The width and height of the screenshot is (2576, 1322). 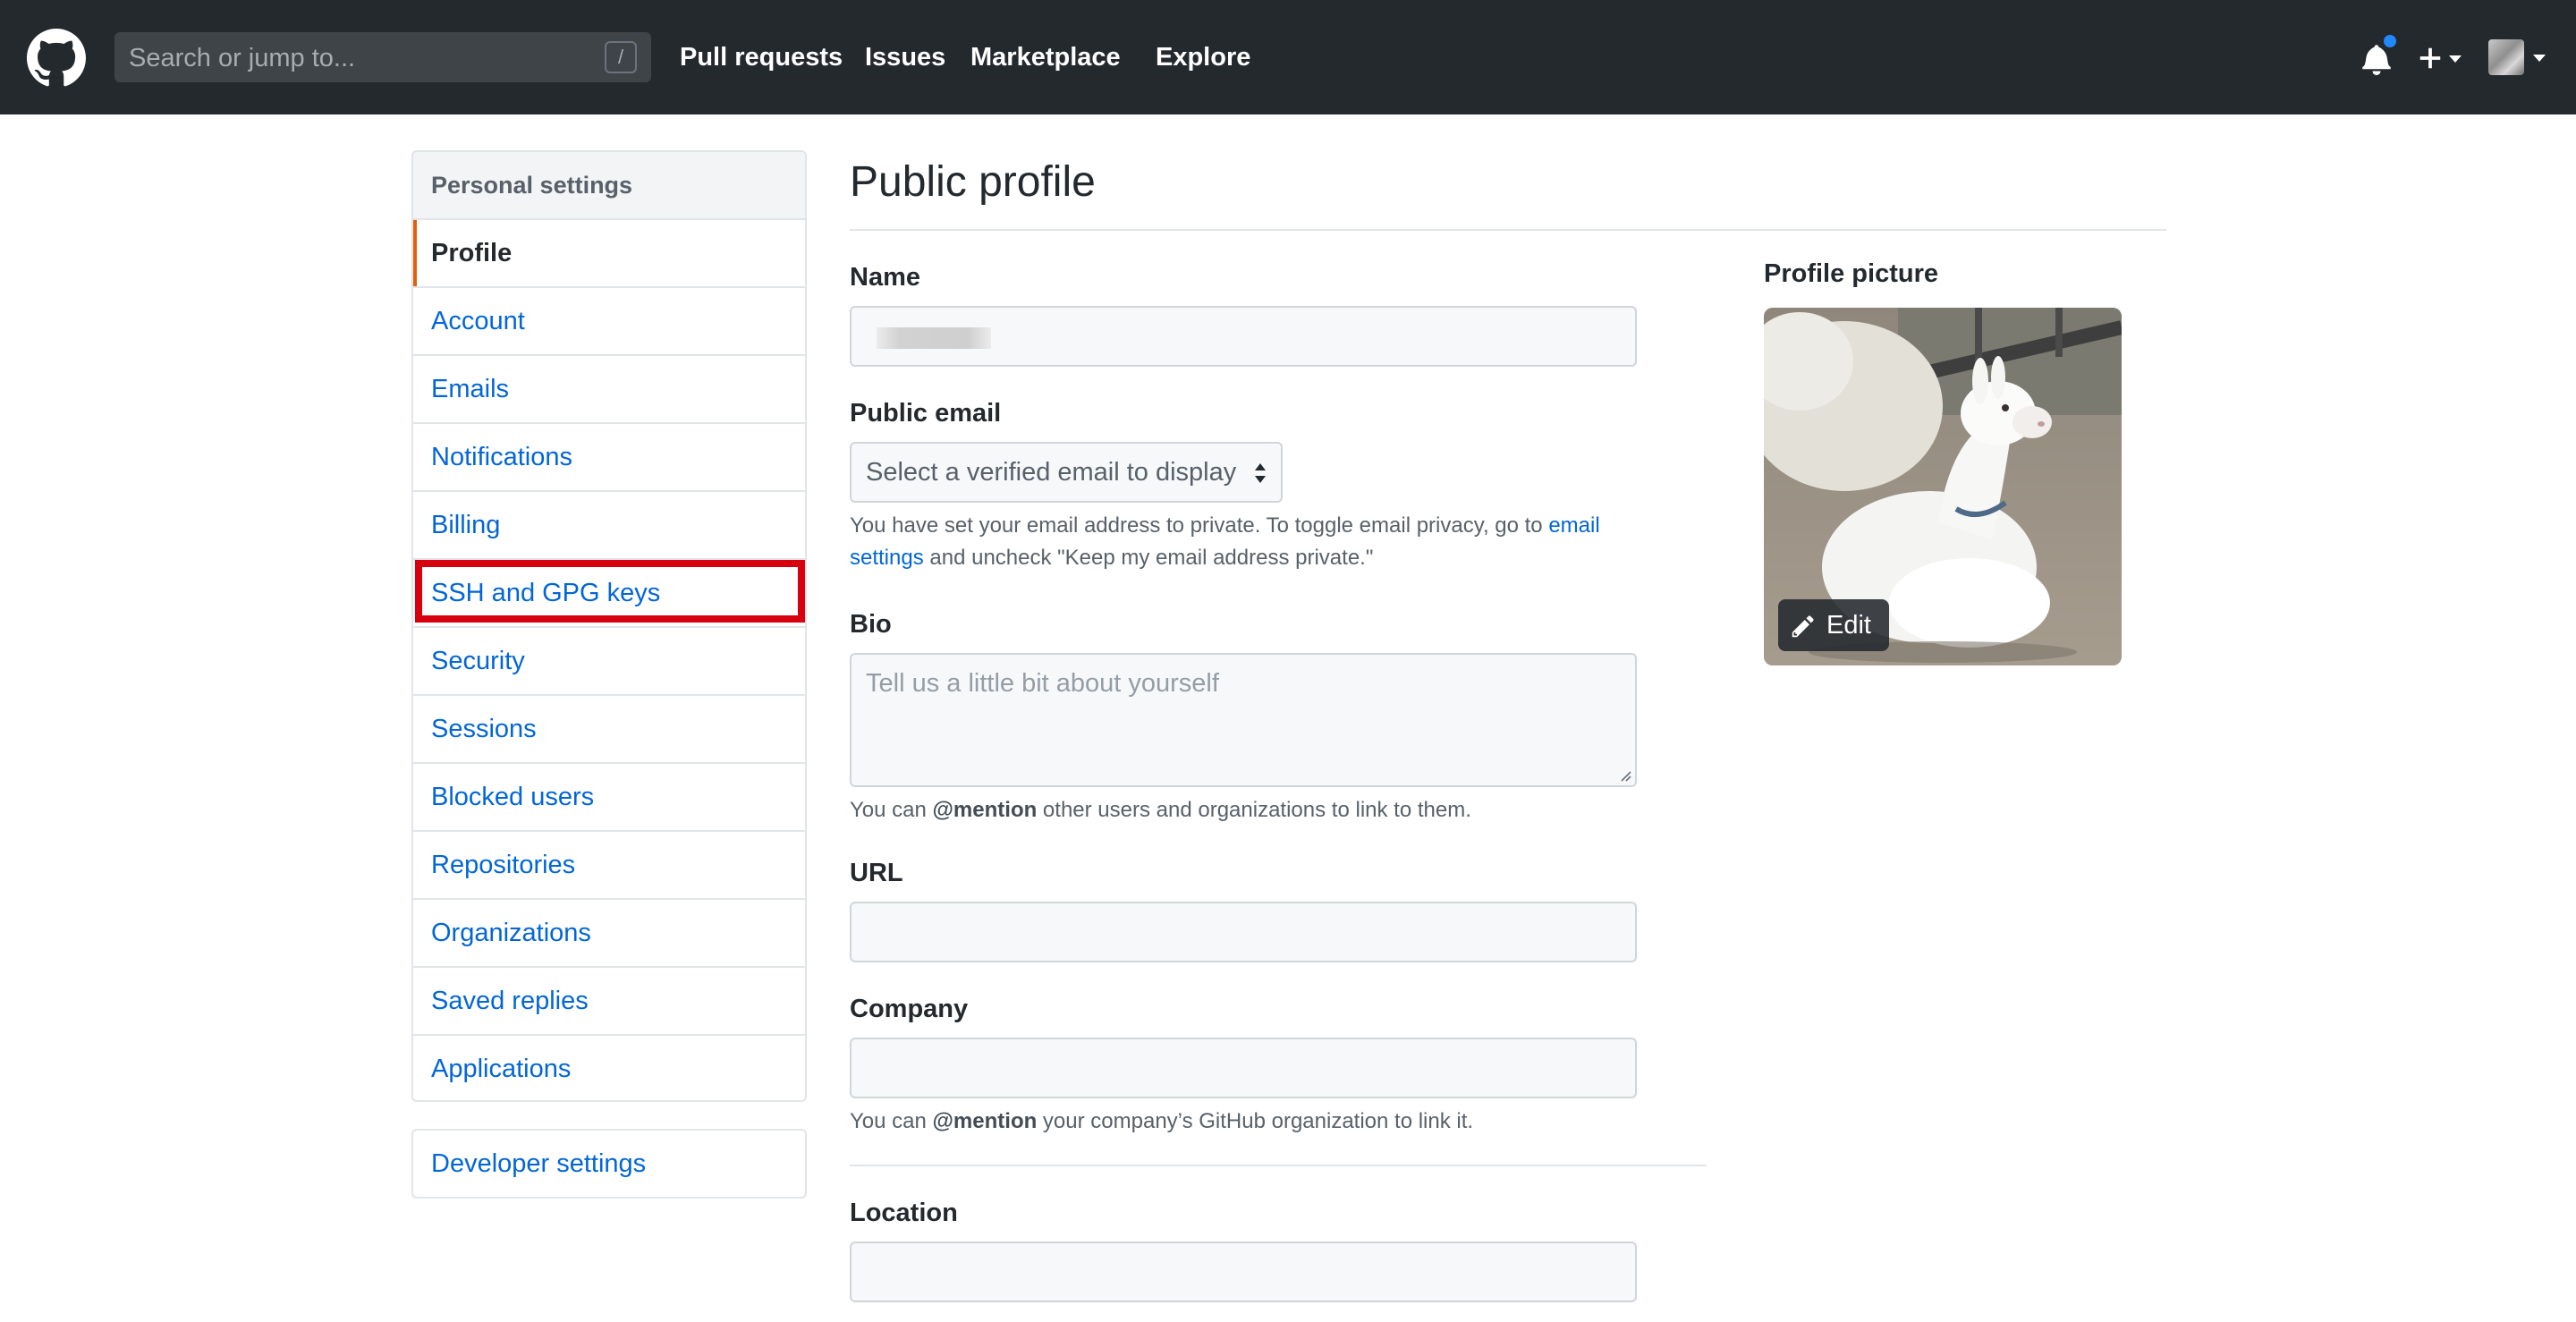 I want to click on company-label: Company, so click(x=909, y=1009).